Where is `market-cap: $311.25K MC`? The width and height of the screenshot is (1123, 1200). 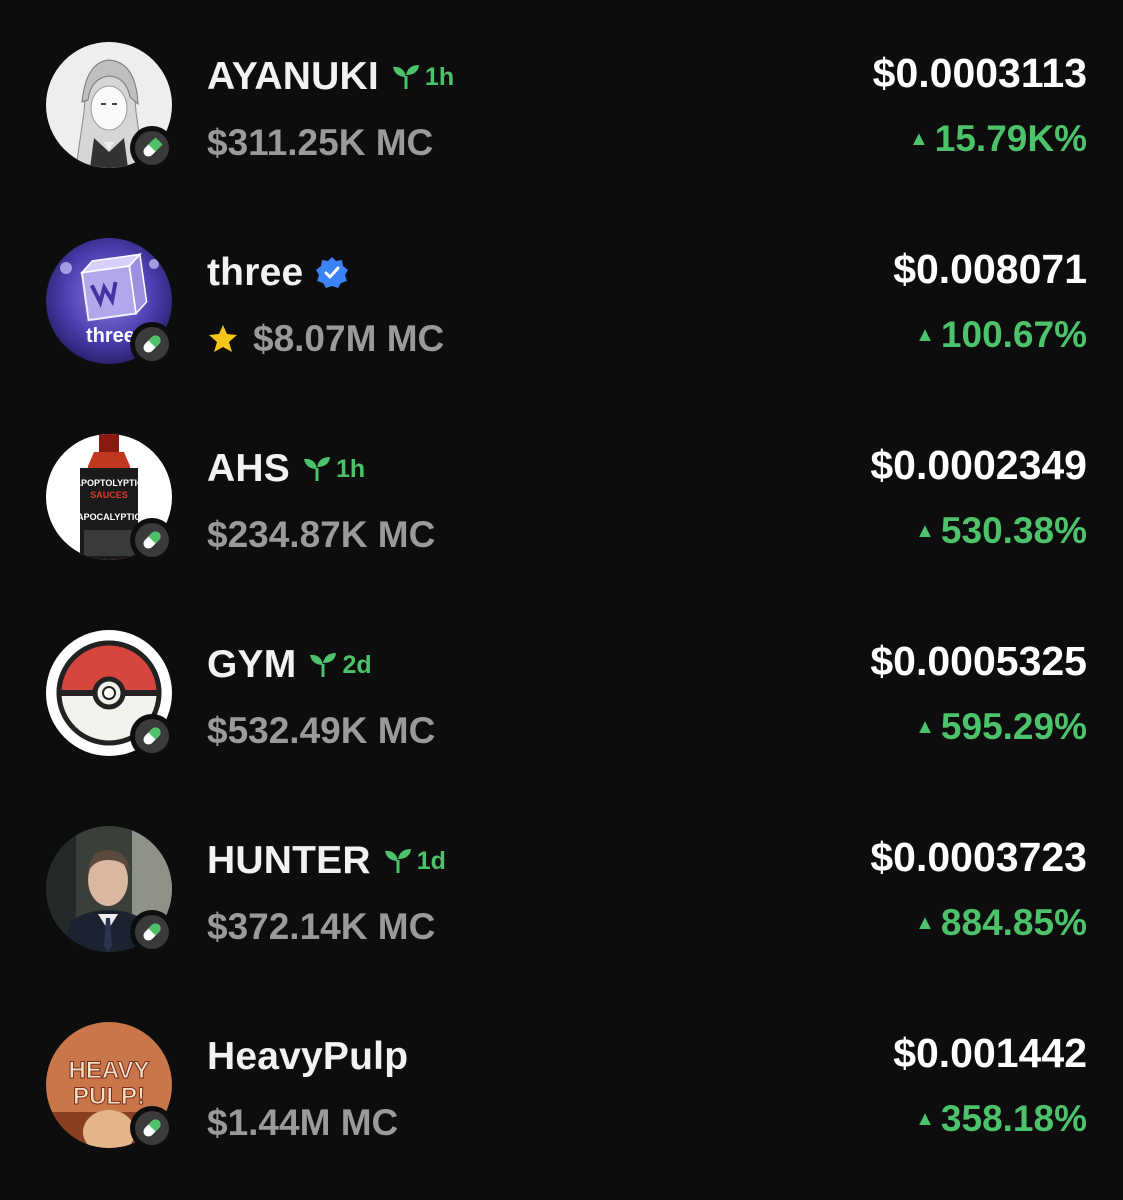 market-cap: $311.25K MC is located at coordinates (320, 142).